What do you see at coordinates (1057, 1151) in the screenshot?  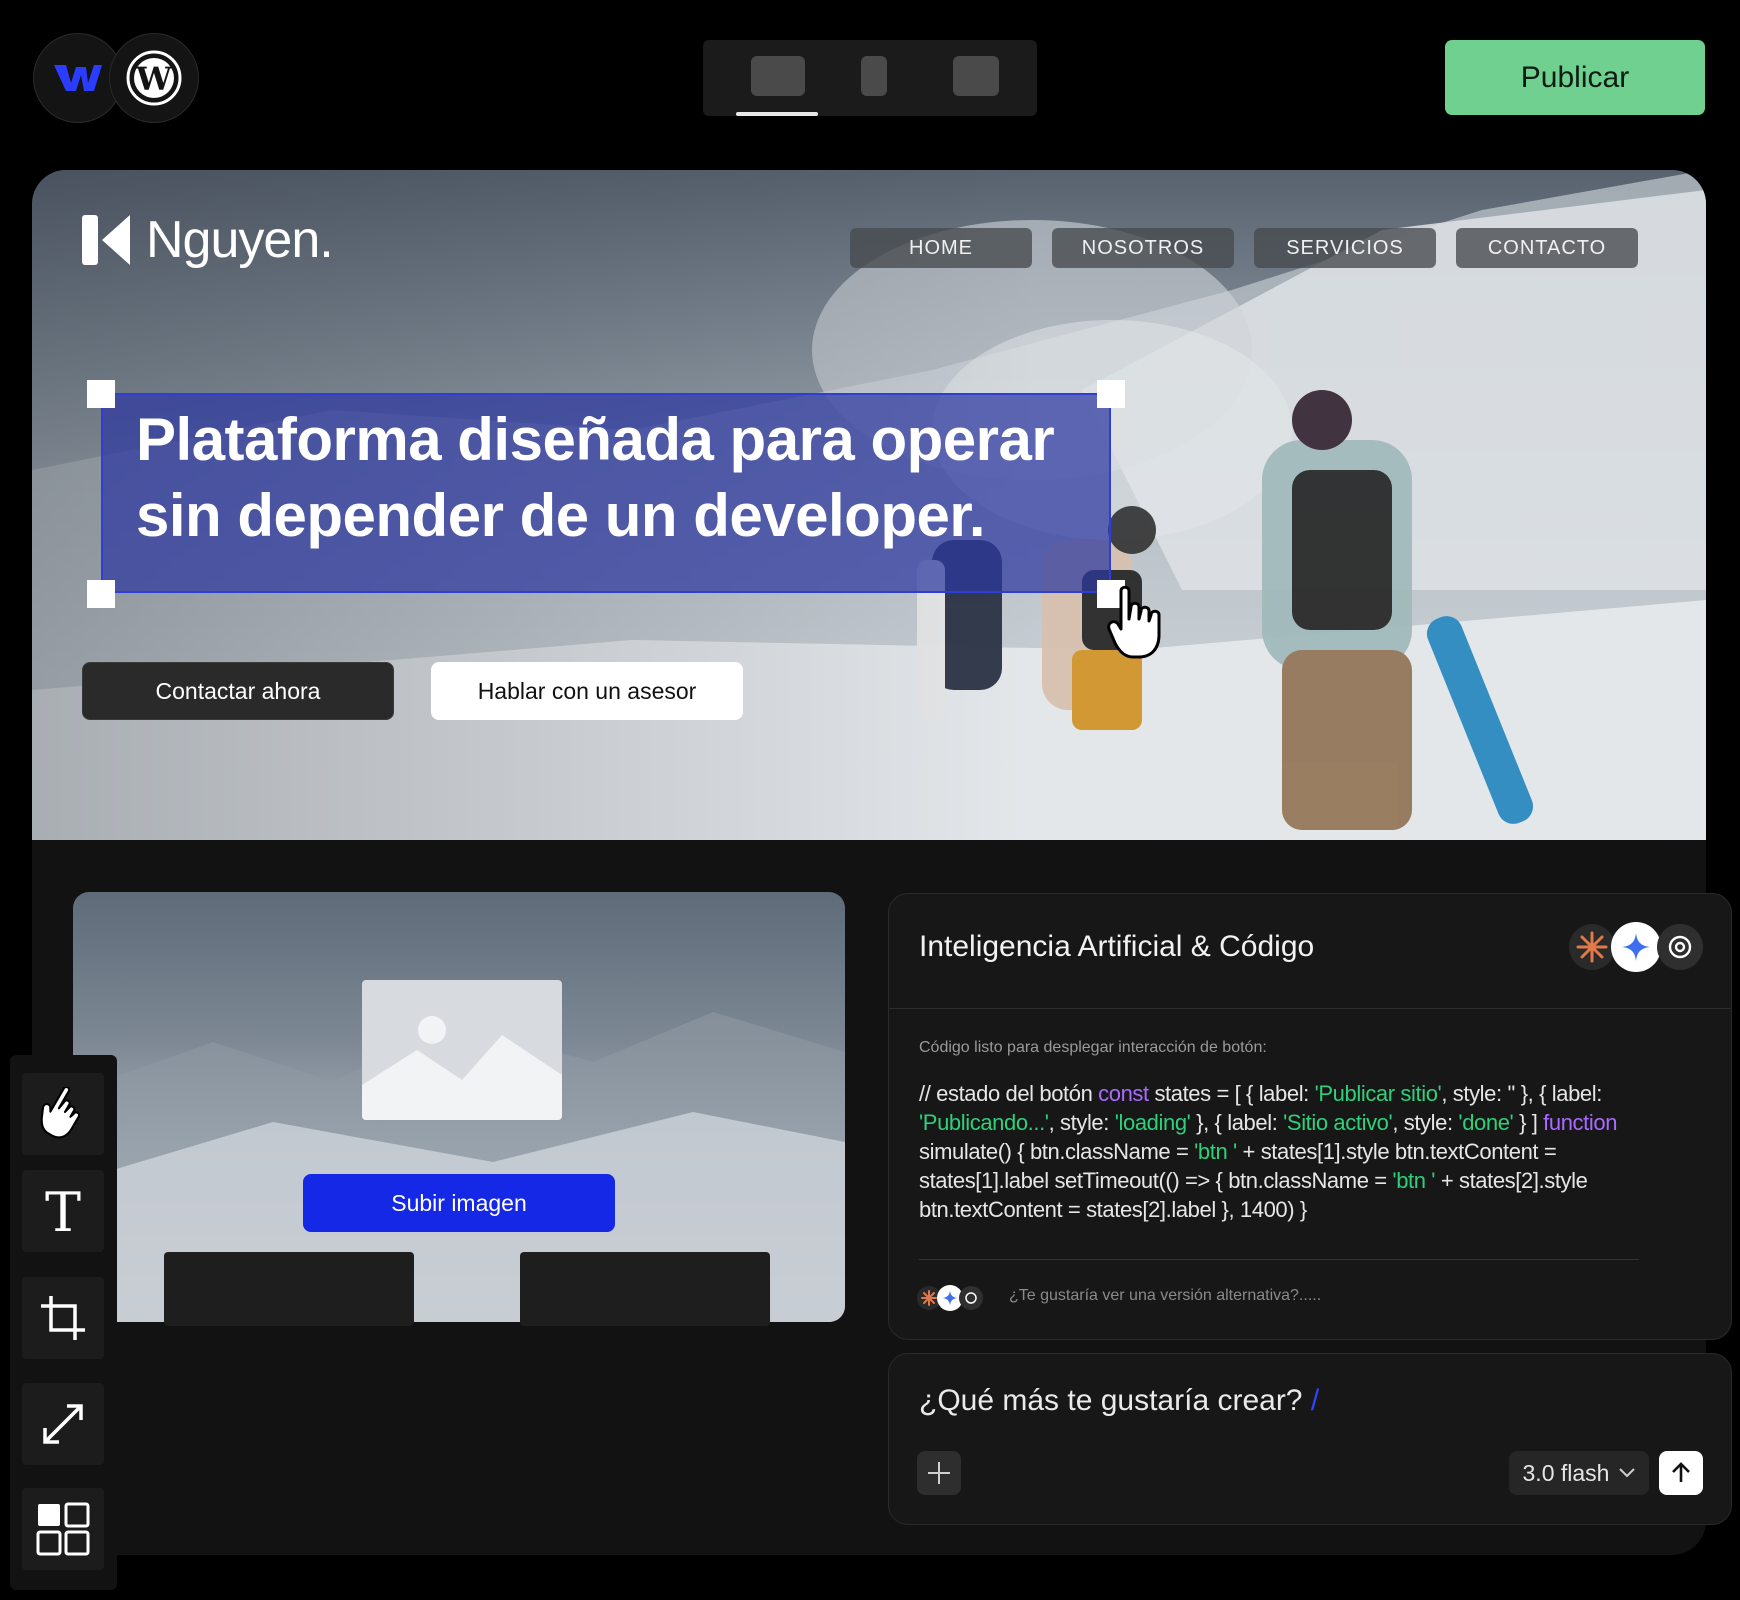 I see `code-token: simulate() { btn.className =` at bounding box center [1057, 1151].